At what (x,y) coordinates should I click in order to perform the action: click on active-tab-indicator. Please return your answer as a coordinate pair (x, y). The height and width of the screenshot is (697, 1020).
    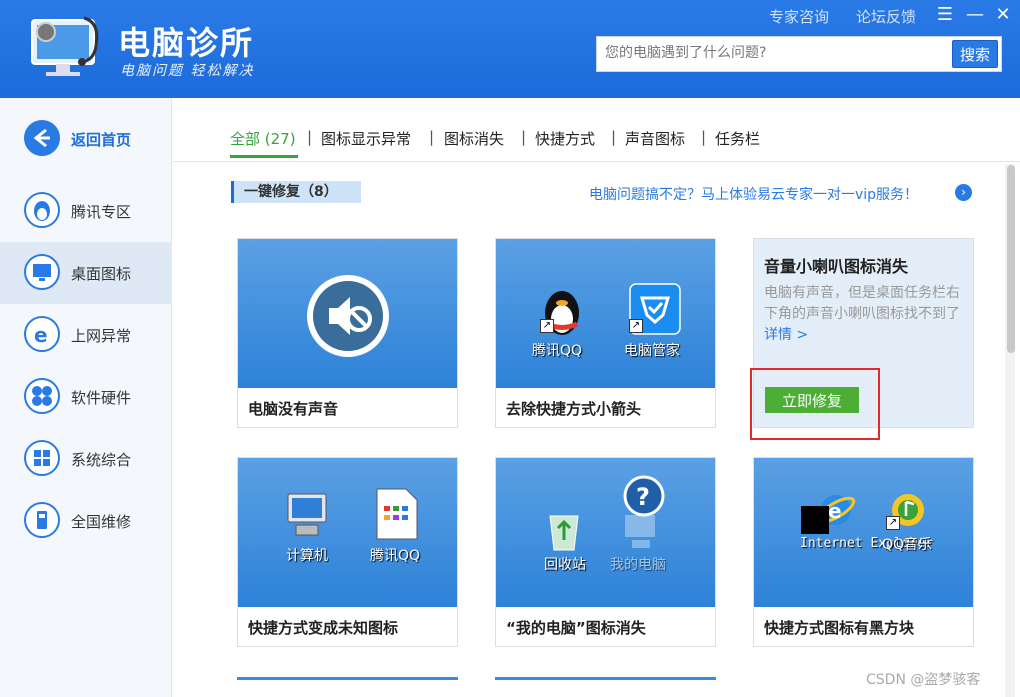
    Looking at the image, I should click on (264, 156).